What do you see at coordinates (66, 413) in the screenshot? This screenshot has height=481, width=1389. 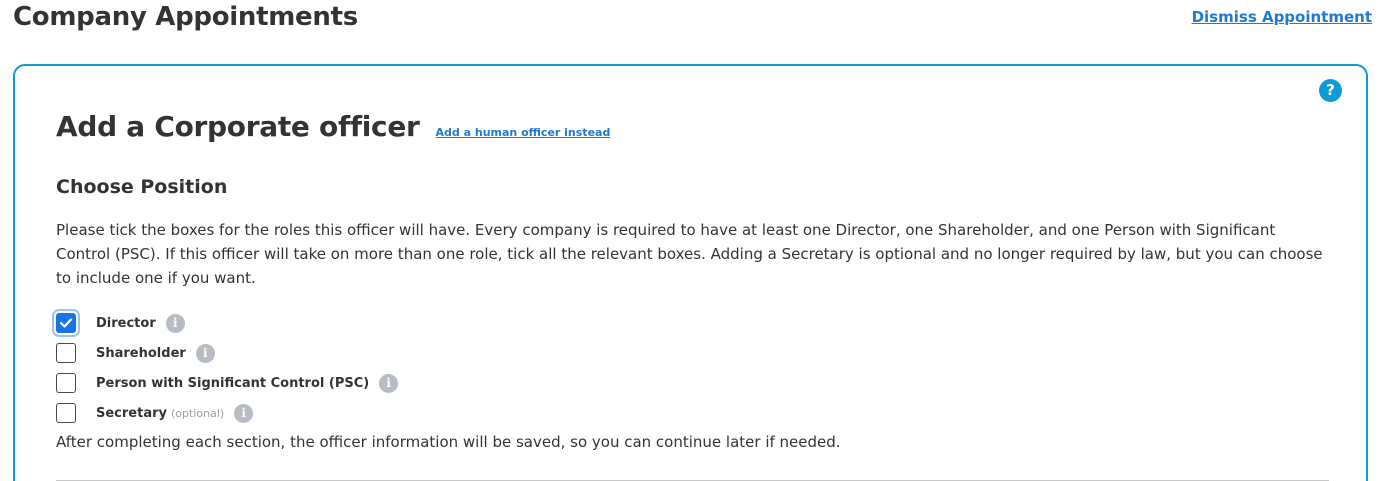 I see `secretary-checkbox` at bounding box center [66, 413].